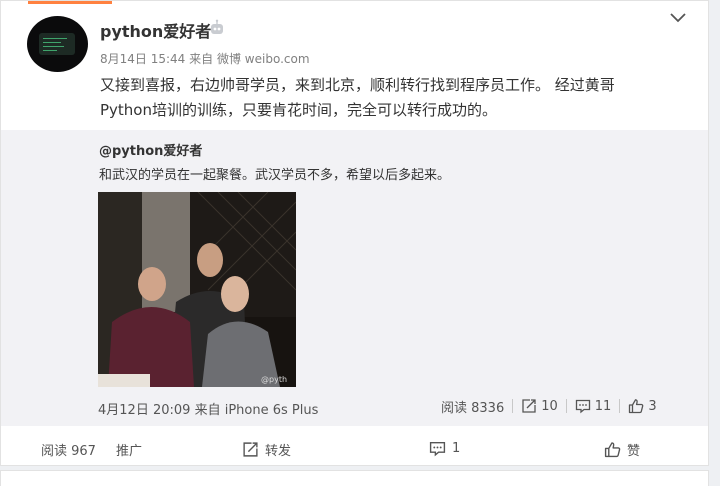 The height and width of the screenshot is (486, 720). What do you see at coordinates (217, 28) in the screenshot?
I see `robot-badge-icon` at bounding box center [217, 28].